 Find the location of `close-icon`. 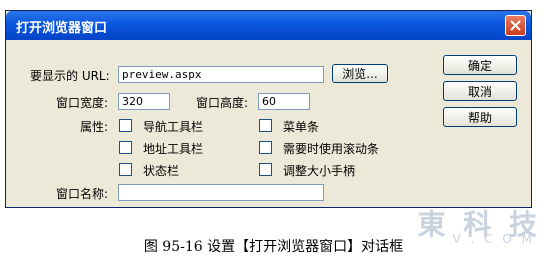

close-icon is located at coordinates (515, 25).